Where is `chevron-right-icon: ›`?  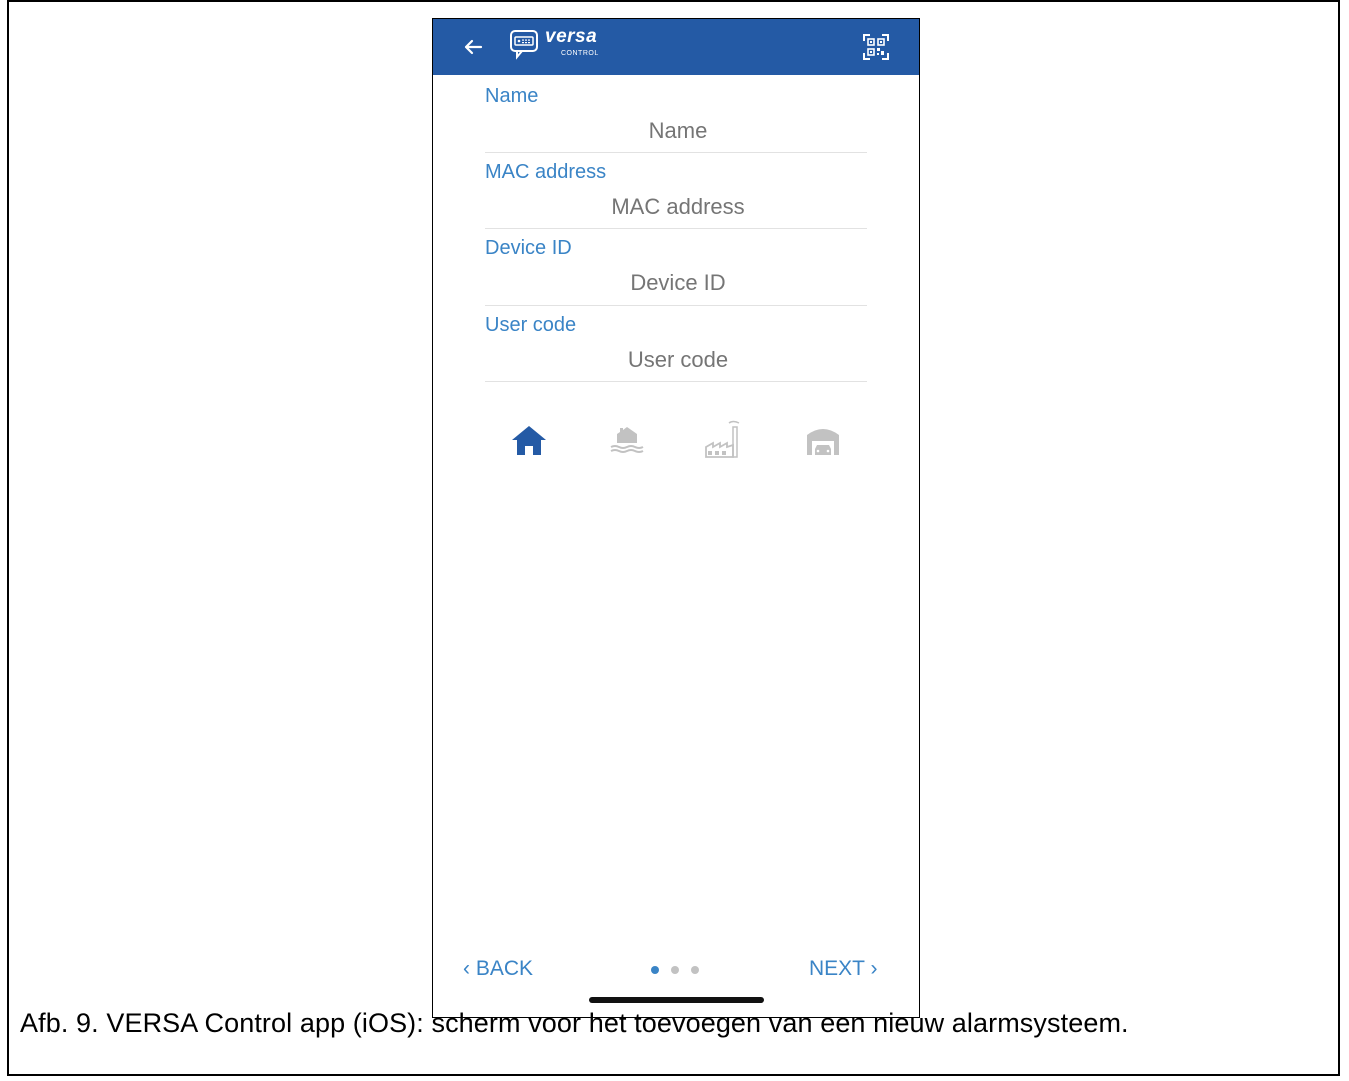 chevron-right-icon: › is located at coordinates (871, 968).